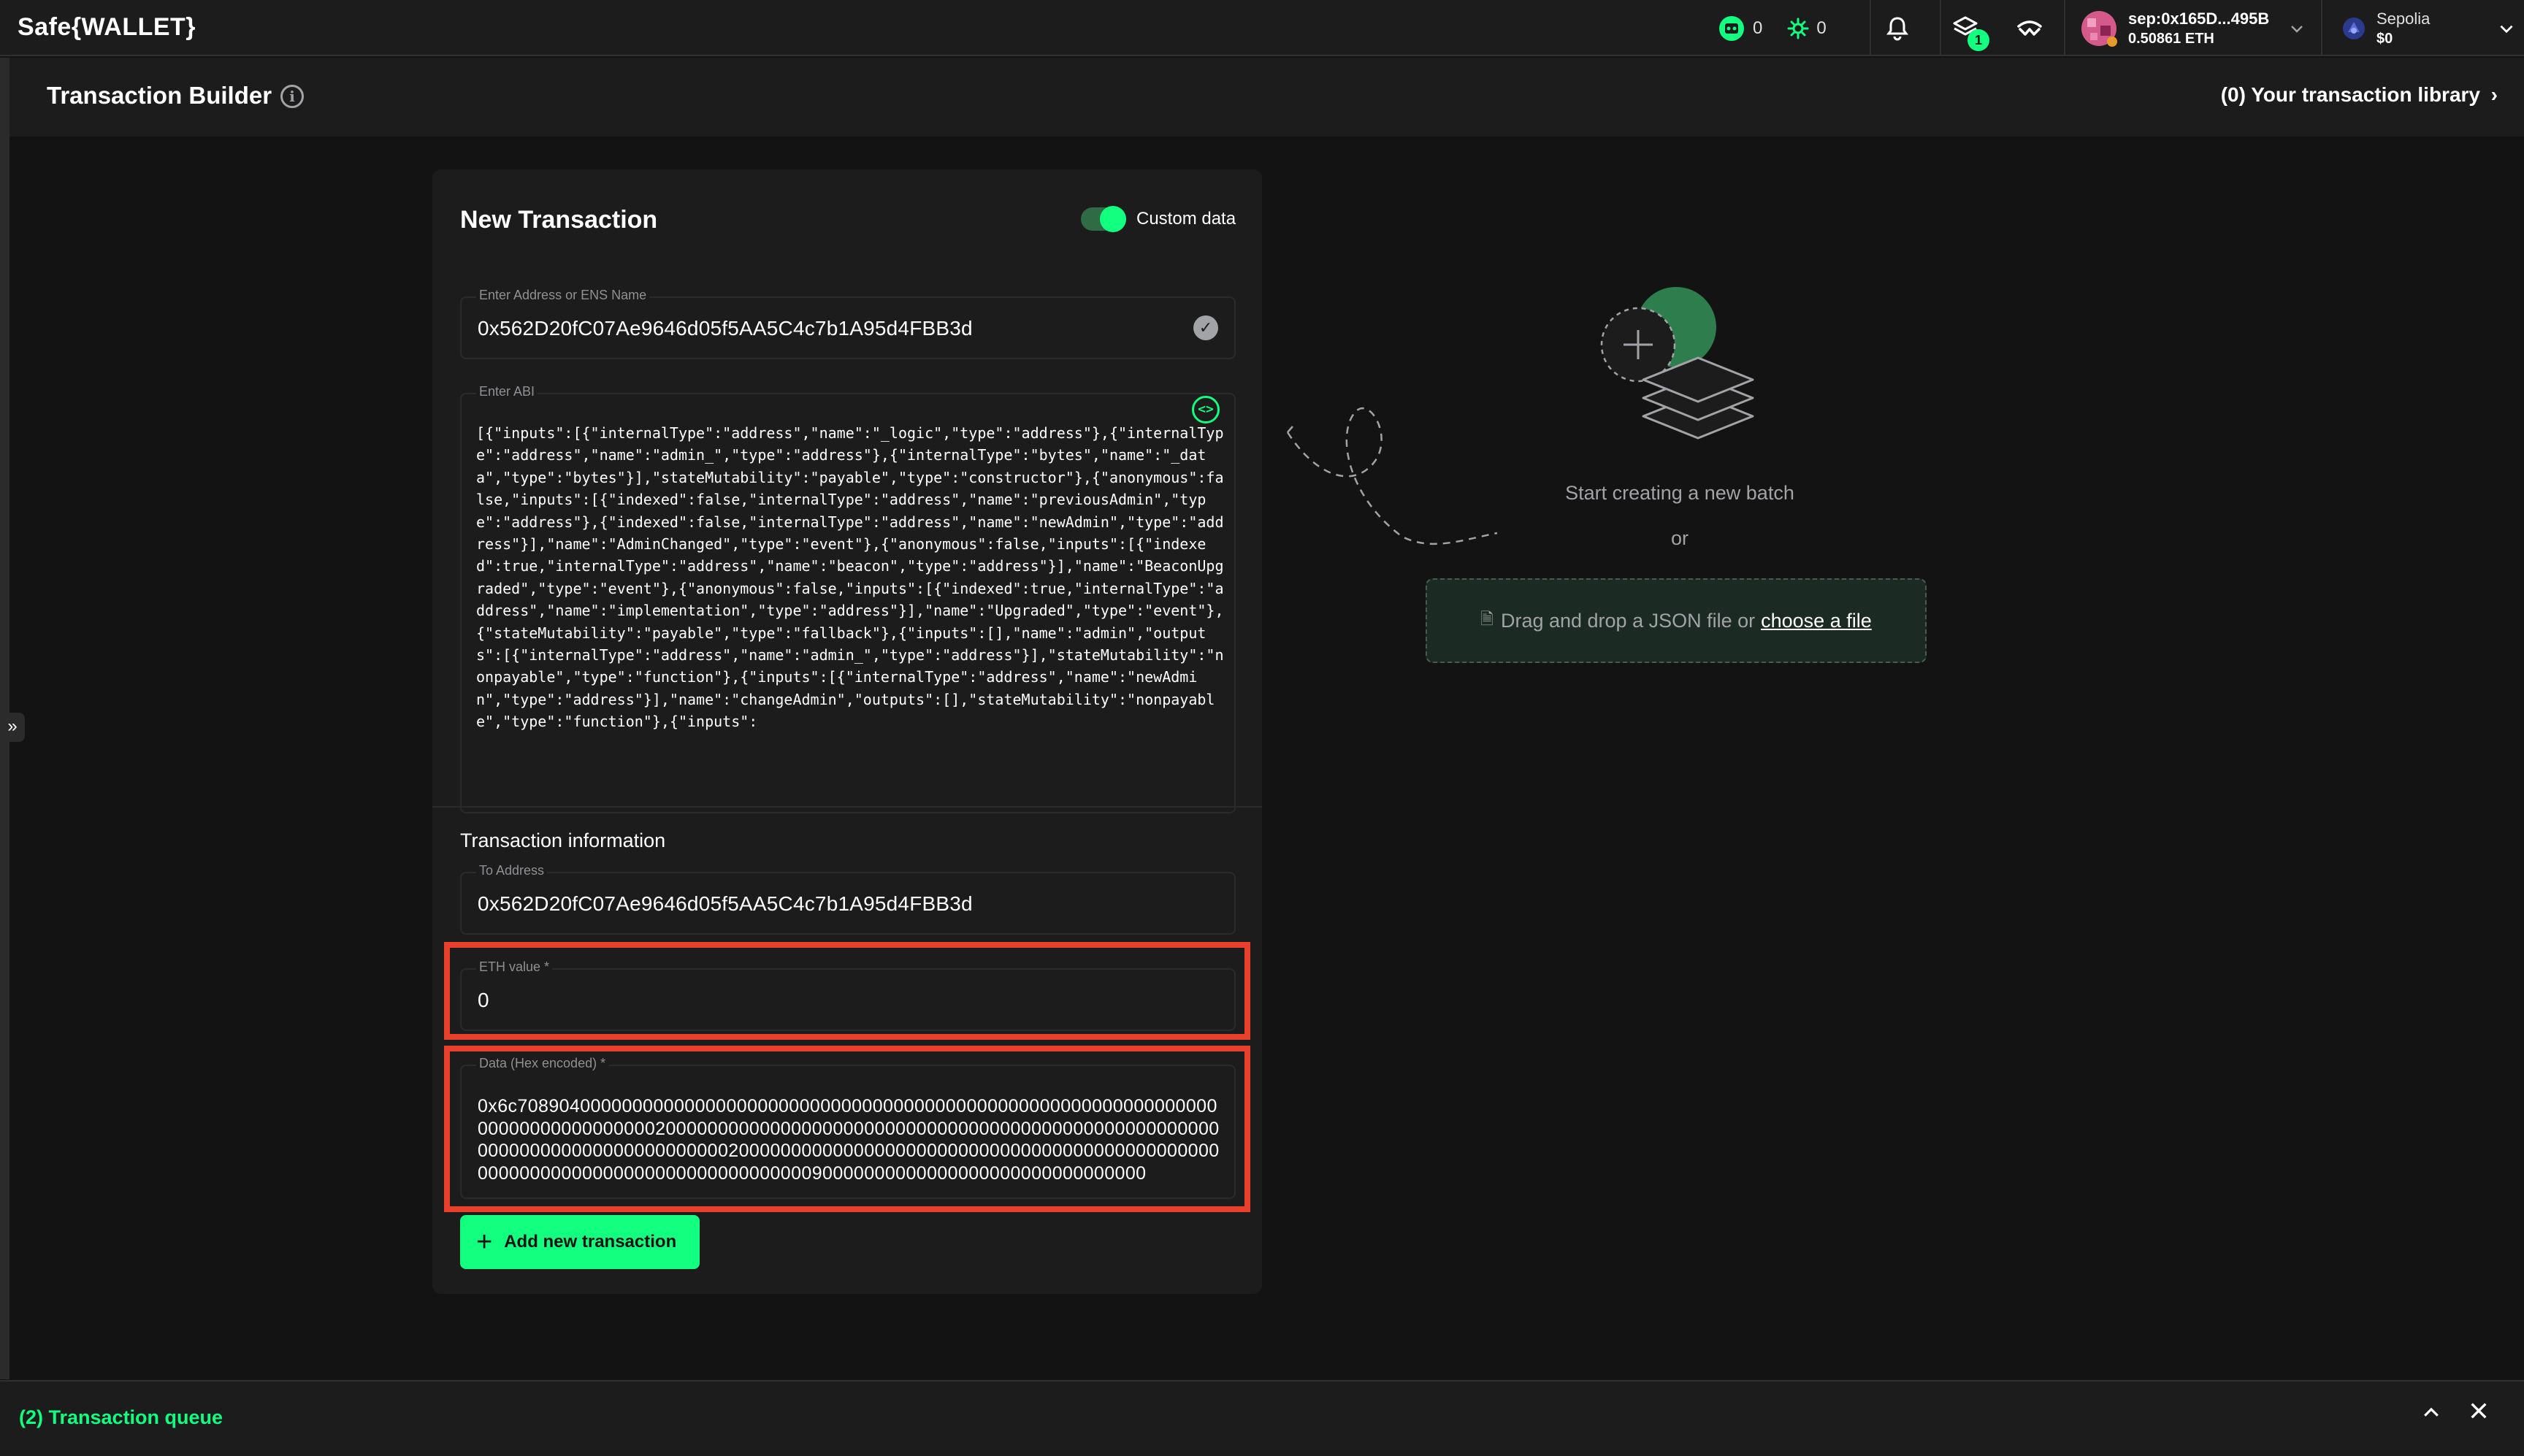 This screenshot has width=2524, height=1456. Describe the element at coordinates (1113, 219) in the screenshot. I see `toggle-knob` at that location.